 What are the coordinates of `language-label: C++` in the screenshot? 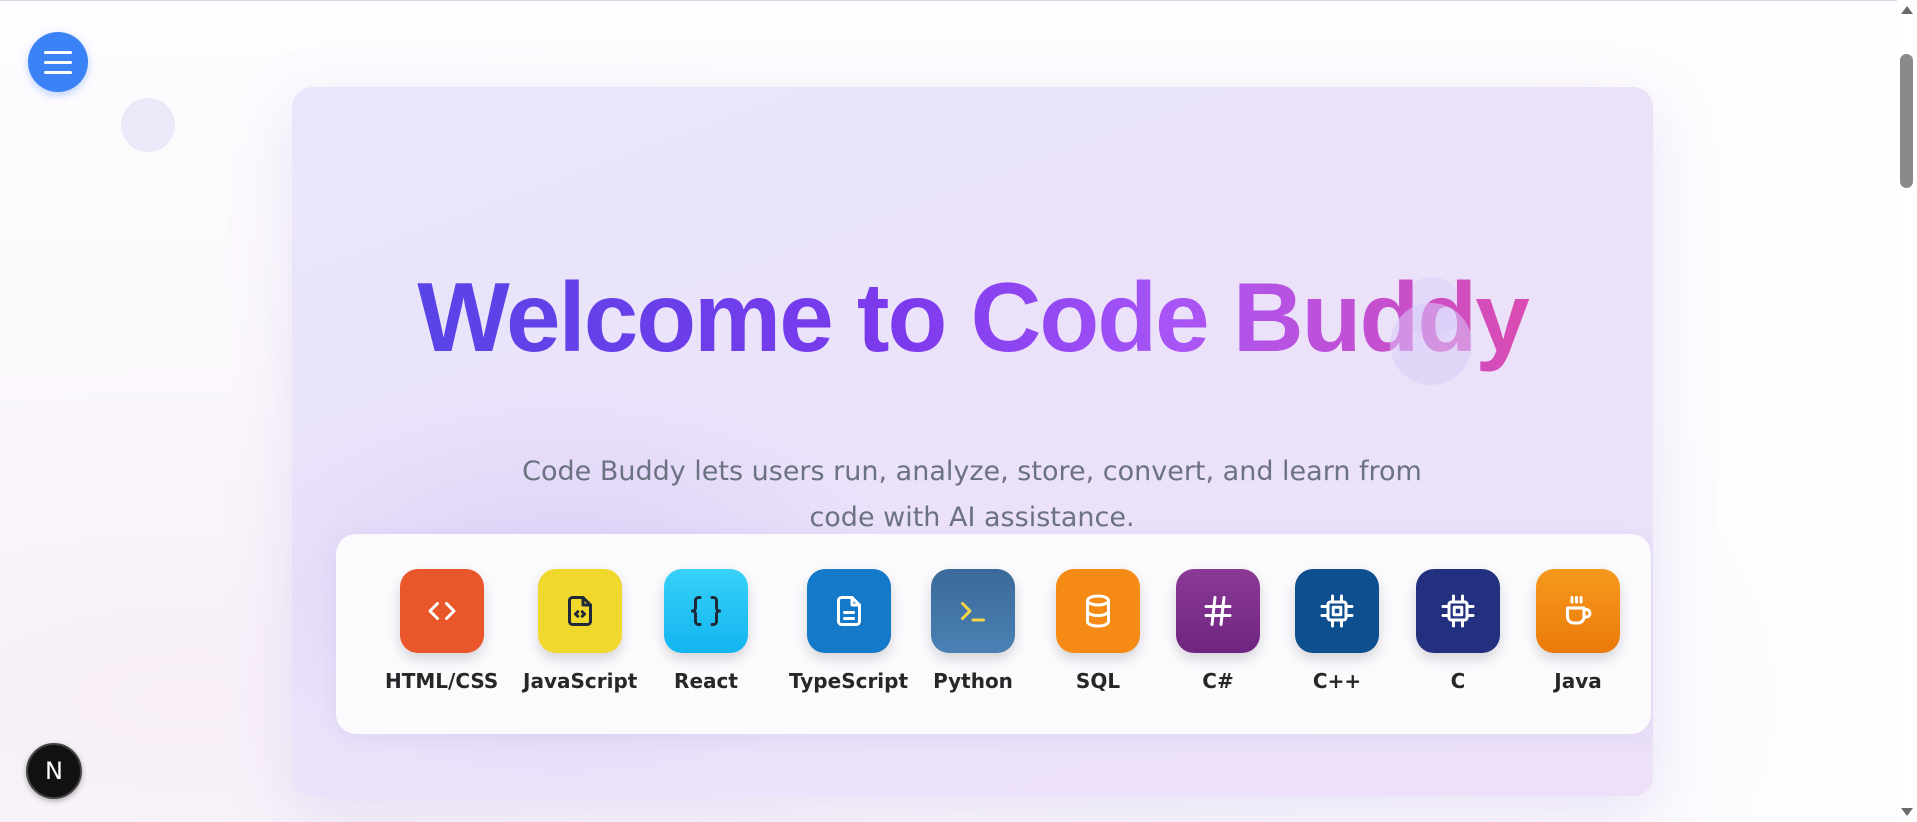 It's located at (1337, 681).